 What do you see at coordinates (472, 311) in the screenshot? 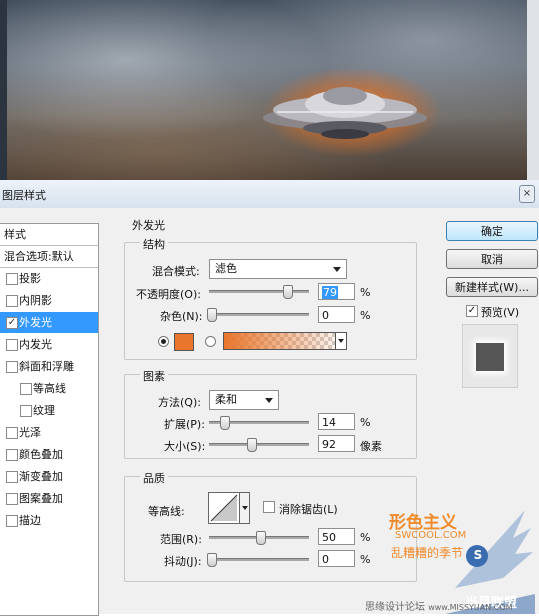
I see `preview-checkbox: ✓` at bounding box center [472, 311].